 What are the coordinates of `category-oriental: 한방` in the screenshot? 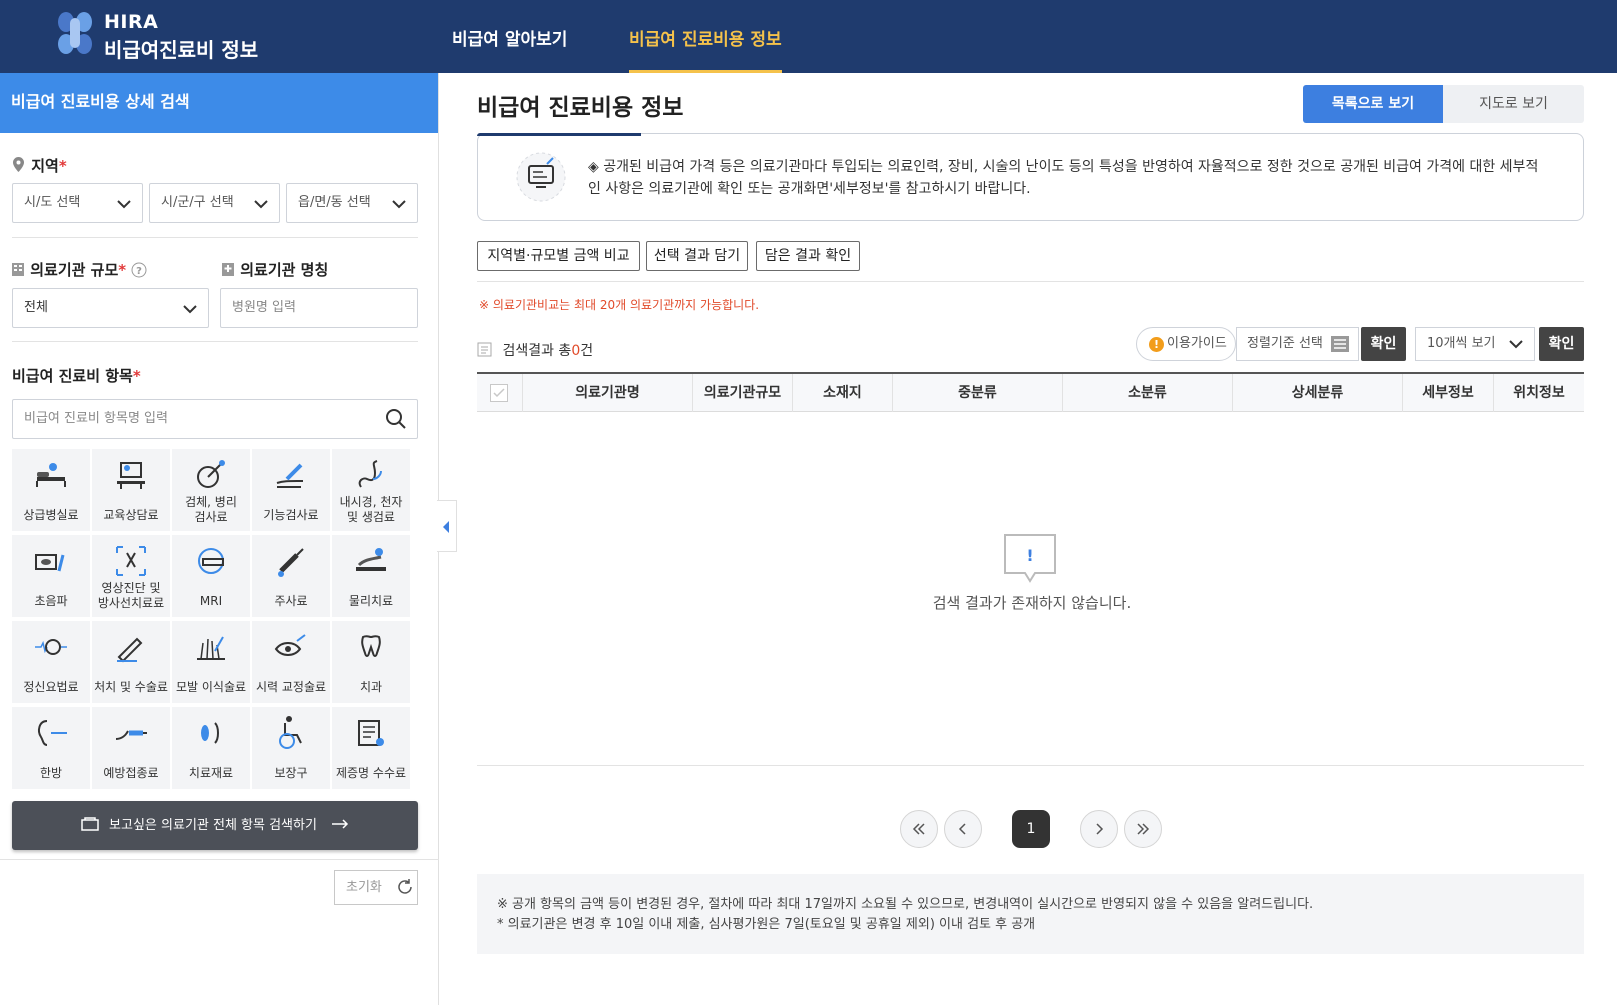 It's located at (51, 748).